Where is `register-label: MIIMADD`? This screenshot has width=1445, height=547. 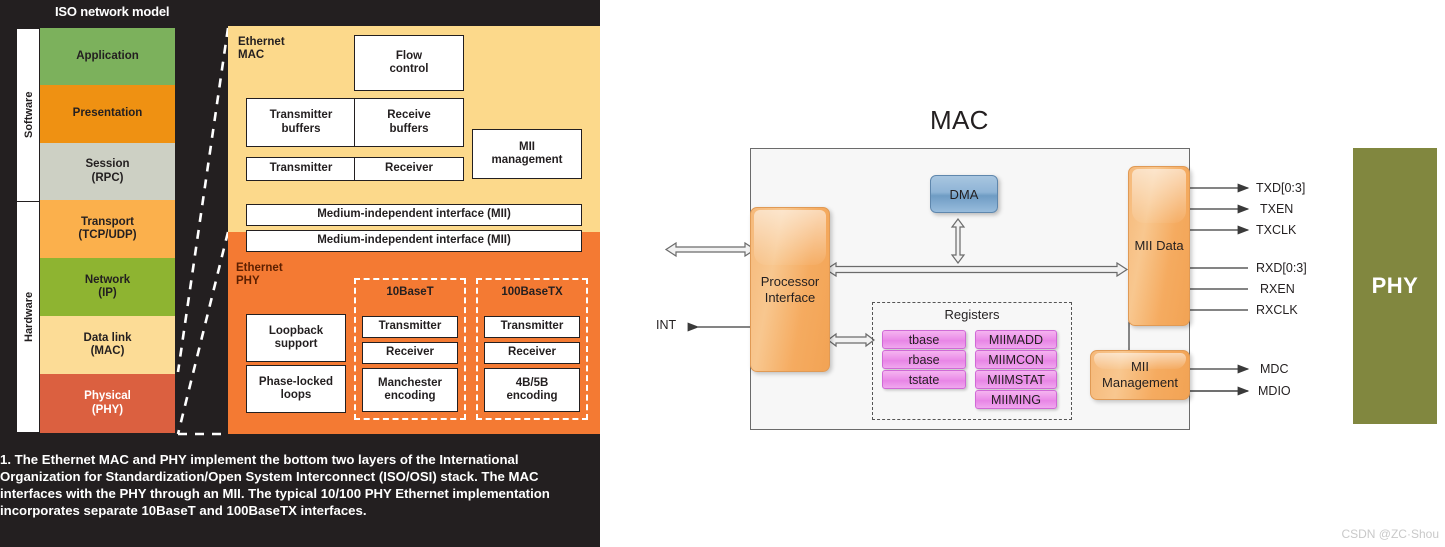 register-label: MIIMADD is located at coordinates (1016, 339).